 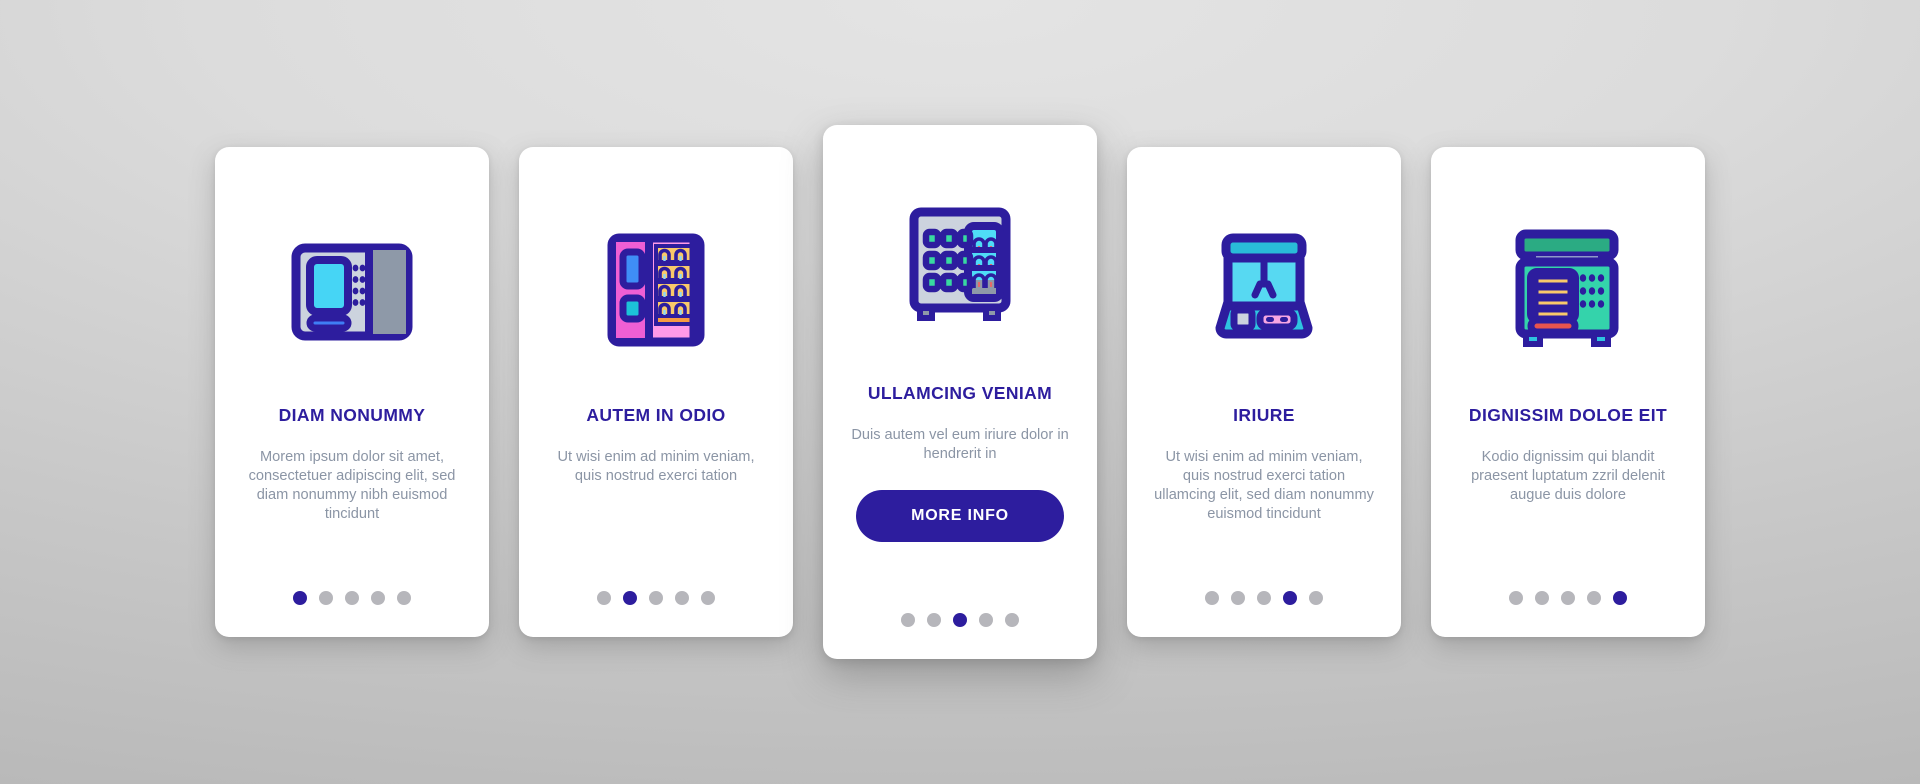 I want to click on card-title: DIGNISSIM DOLOE EIT, so click(x=1568, y=415).